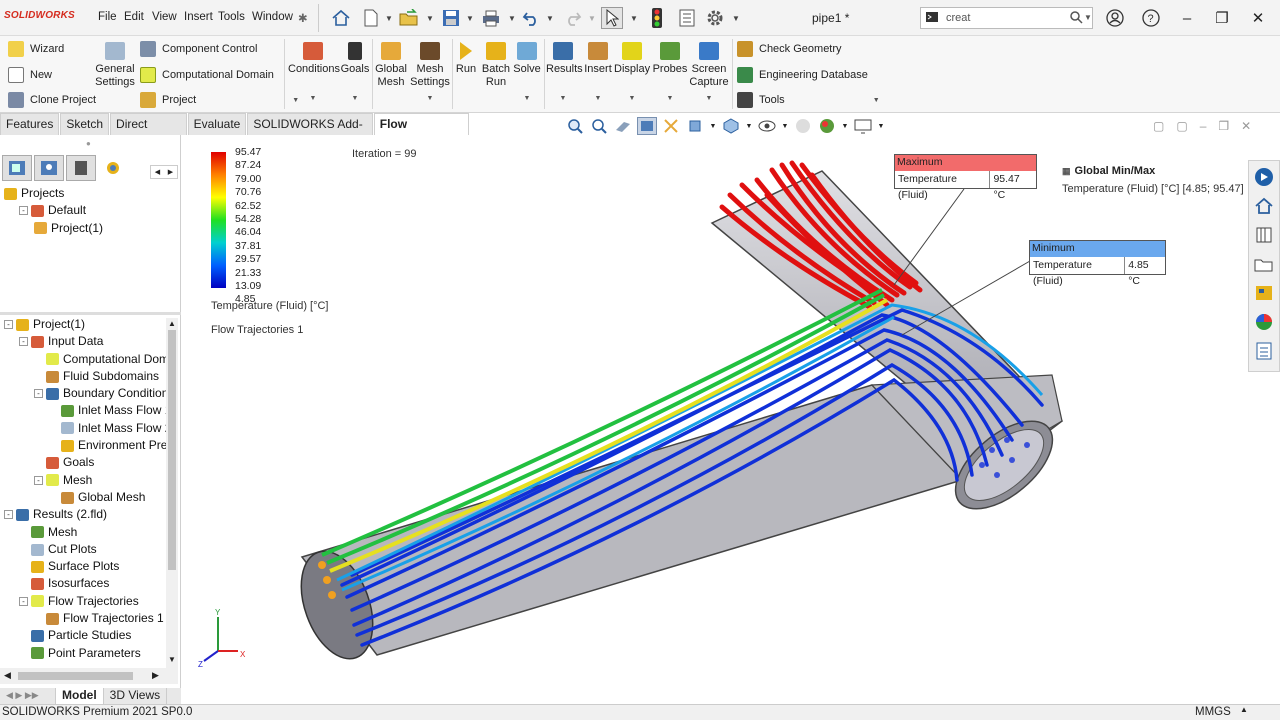  What do you see at coordinates (85, 428) in the screenshot?
I see `tree-item: Inlet Mass Flow 2` at bounding box center [85, 428].